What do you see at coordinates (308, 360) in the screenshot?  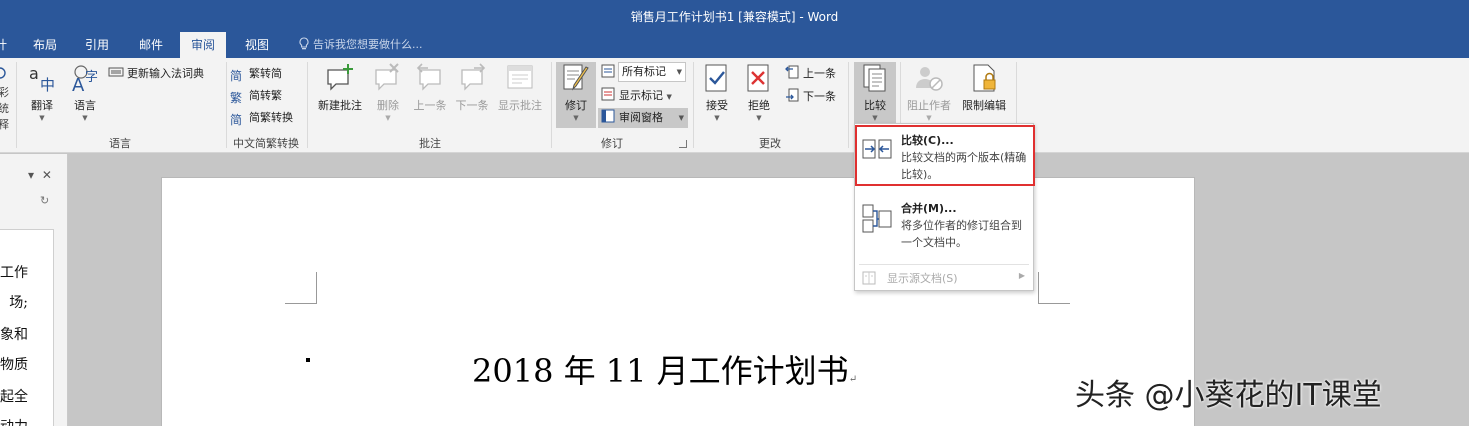 I see `paragraph-bullet` at bounding box center [308, 360].